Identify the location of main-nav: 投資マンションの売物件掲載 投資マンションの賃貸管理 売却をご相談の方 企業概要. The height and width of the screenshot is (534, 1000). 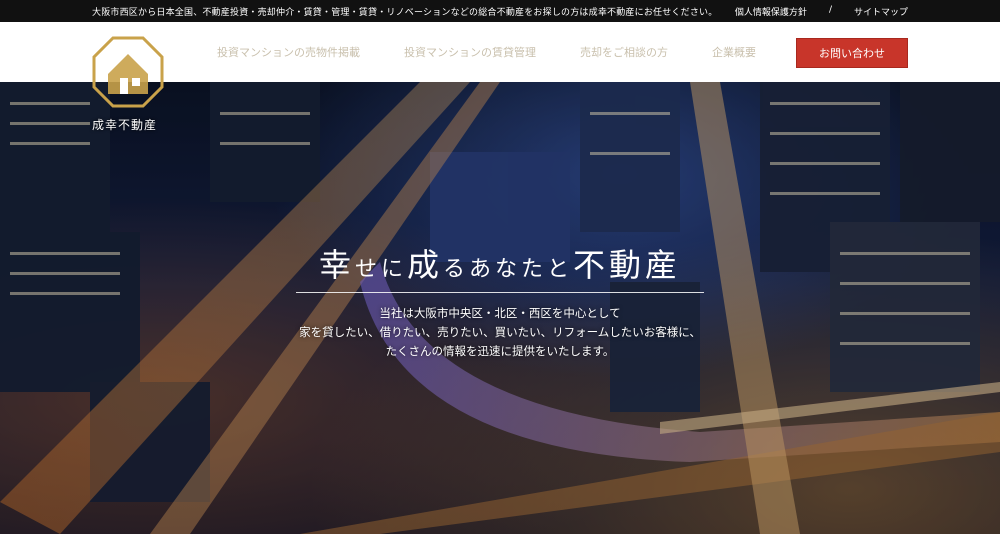
(508, 52).